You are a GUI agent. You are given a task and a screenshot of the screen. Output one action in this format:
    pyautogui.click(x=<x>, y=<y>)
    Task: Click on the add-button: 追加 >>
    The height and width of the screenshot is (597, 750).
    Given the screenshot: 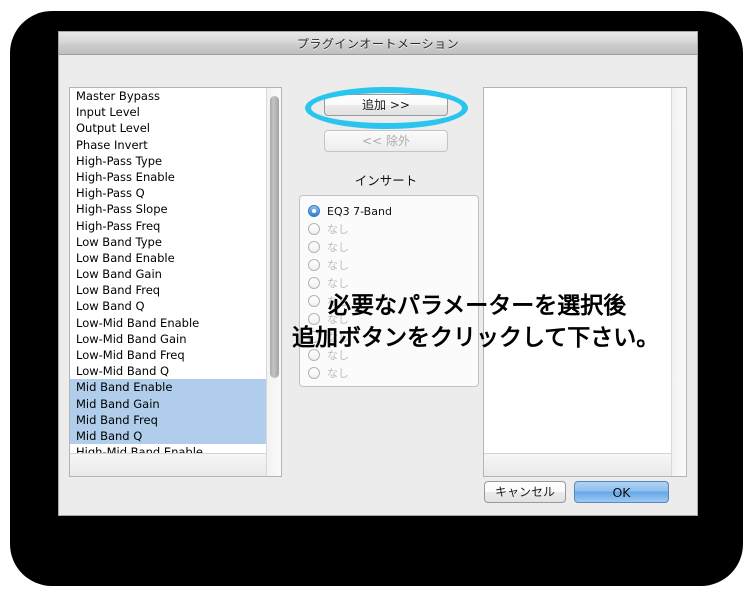 What is the action you would take?
    pyautogui.click(x=386, y=105)
    